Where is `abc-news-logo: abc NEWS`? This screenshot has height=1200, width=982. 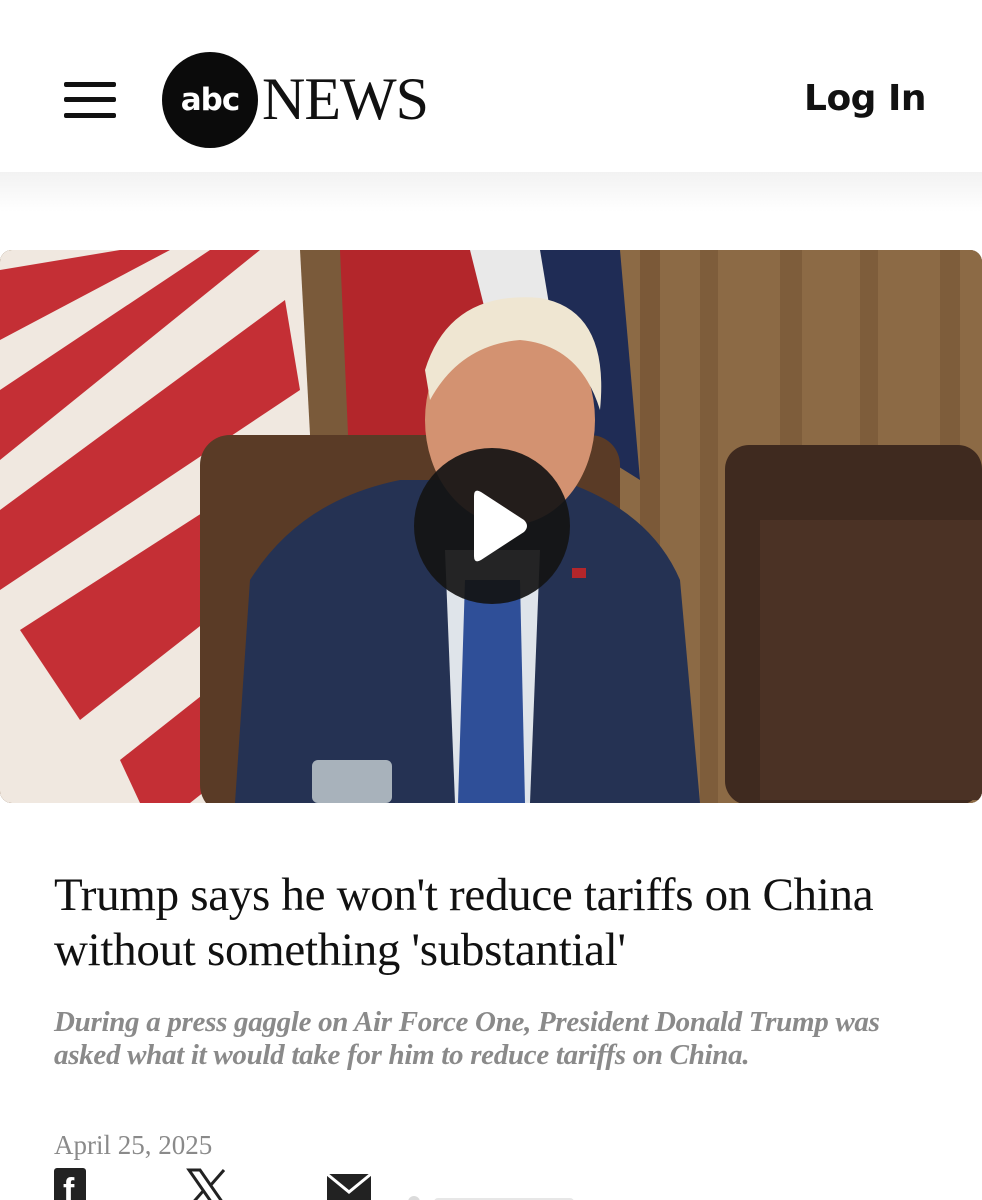
abc-news-logo: abc NEWS is located at coordinates (312, 100).